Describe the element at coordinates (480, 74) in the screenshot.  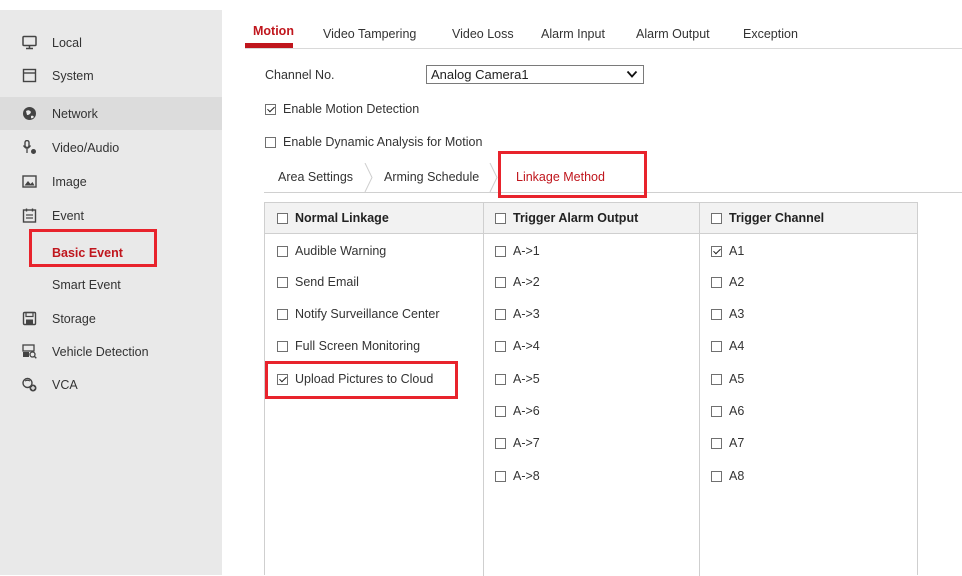
I see `channel-select-value: Analog Camera1` at that location.